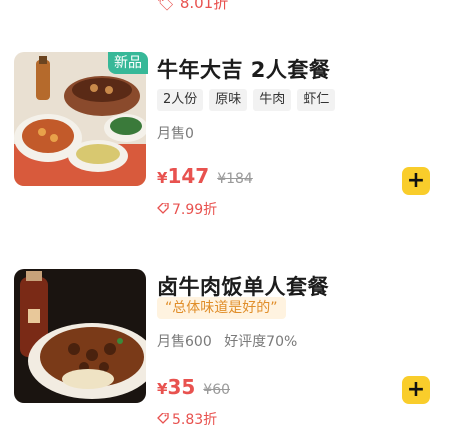  I want to click on current-price: 35, so click(181, 387).